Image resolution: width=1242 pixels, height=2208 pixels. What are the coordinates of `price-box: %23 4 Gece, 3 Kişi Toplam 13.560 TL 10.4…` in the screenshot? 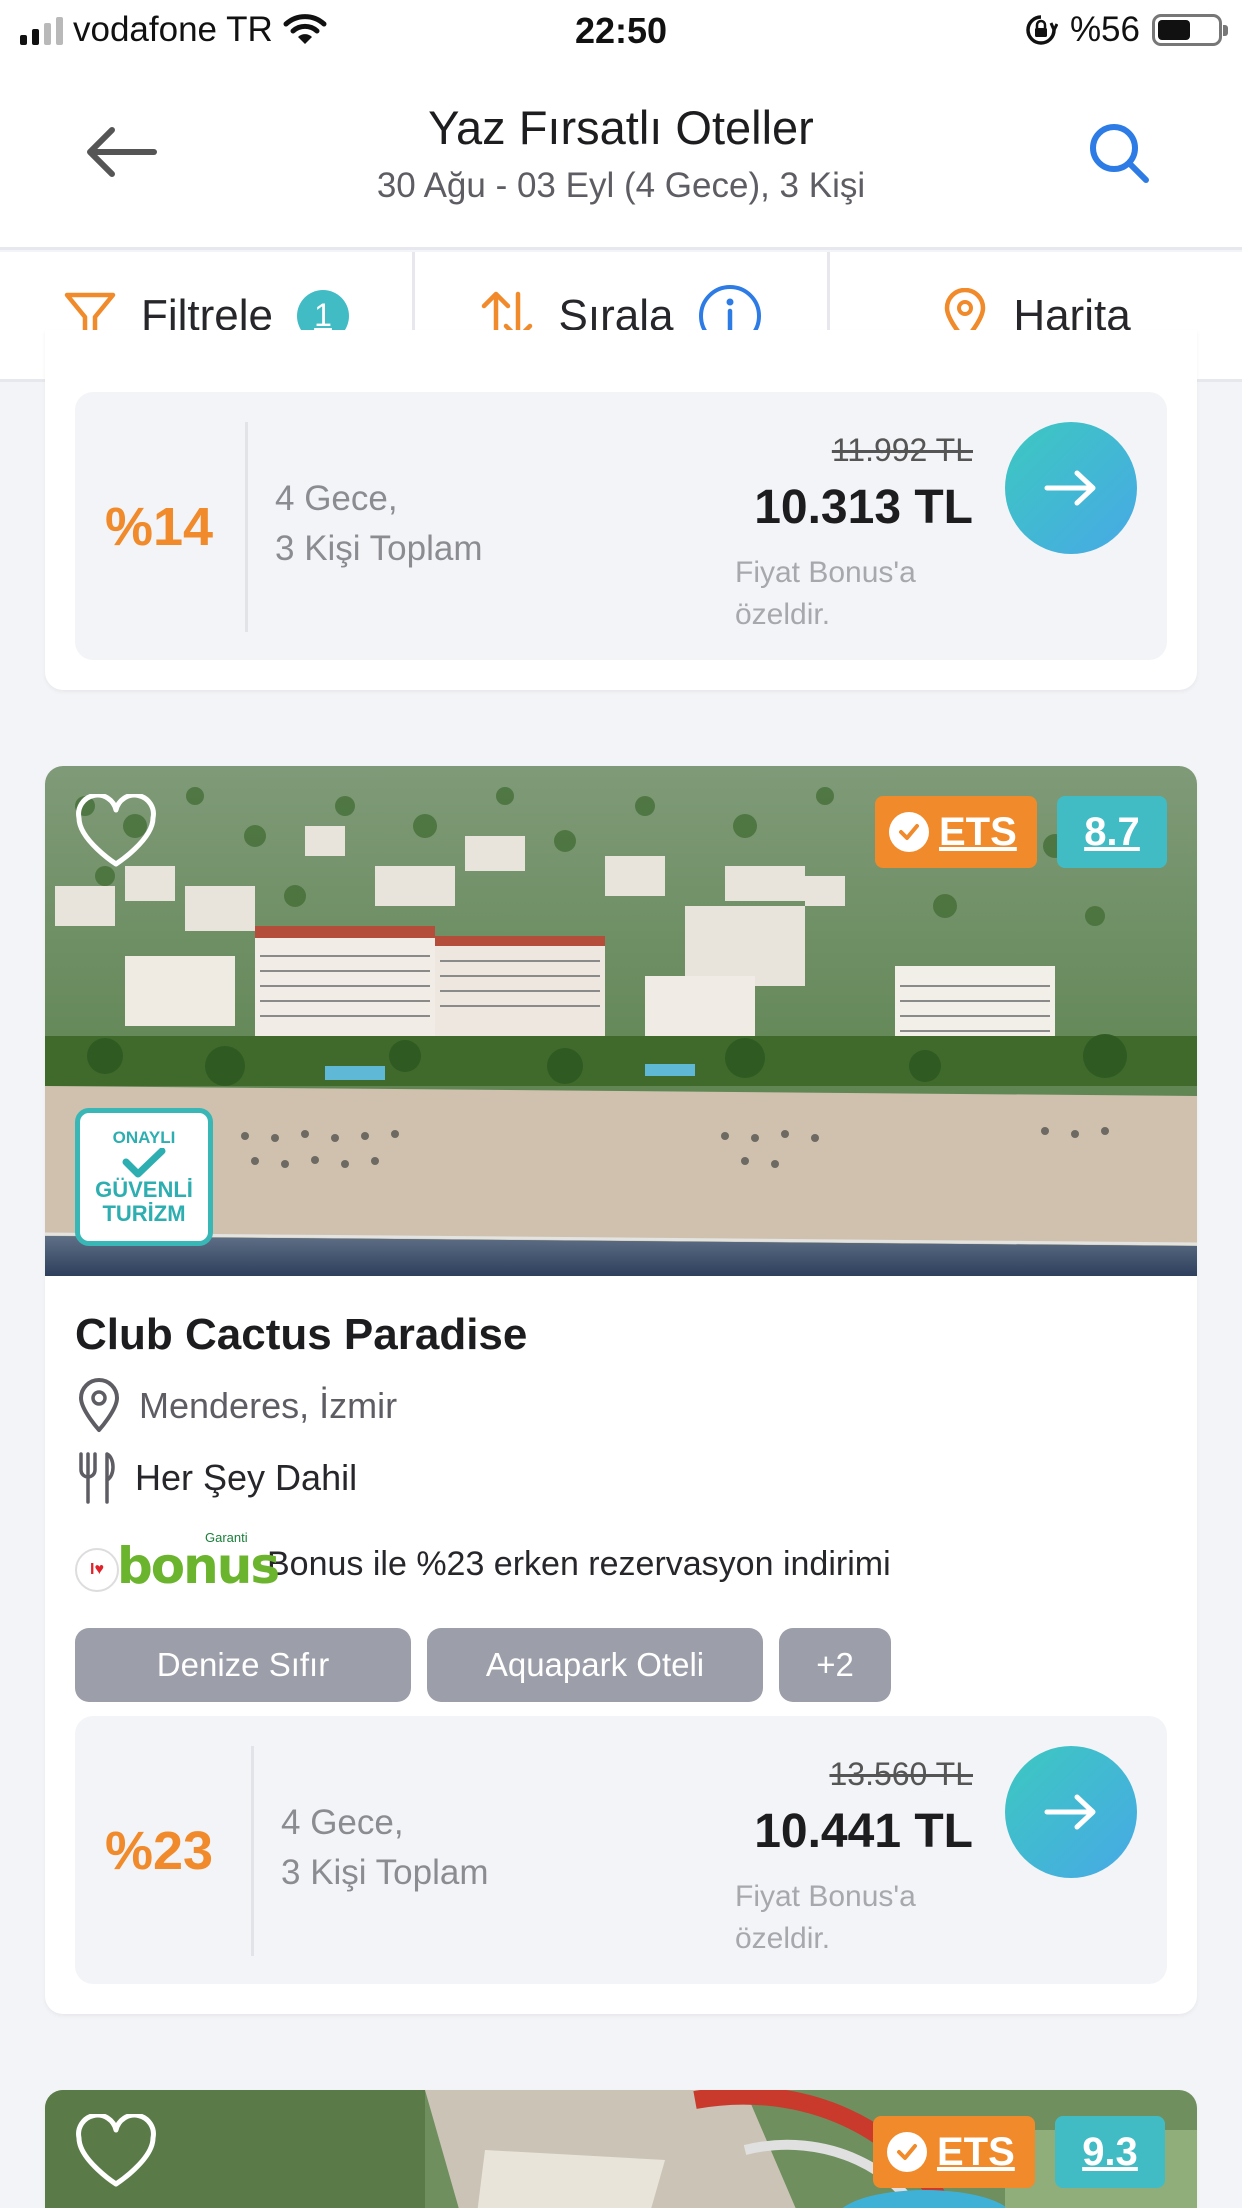 It's located at (621, 1850).